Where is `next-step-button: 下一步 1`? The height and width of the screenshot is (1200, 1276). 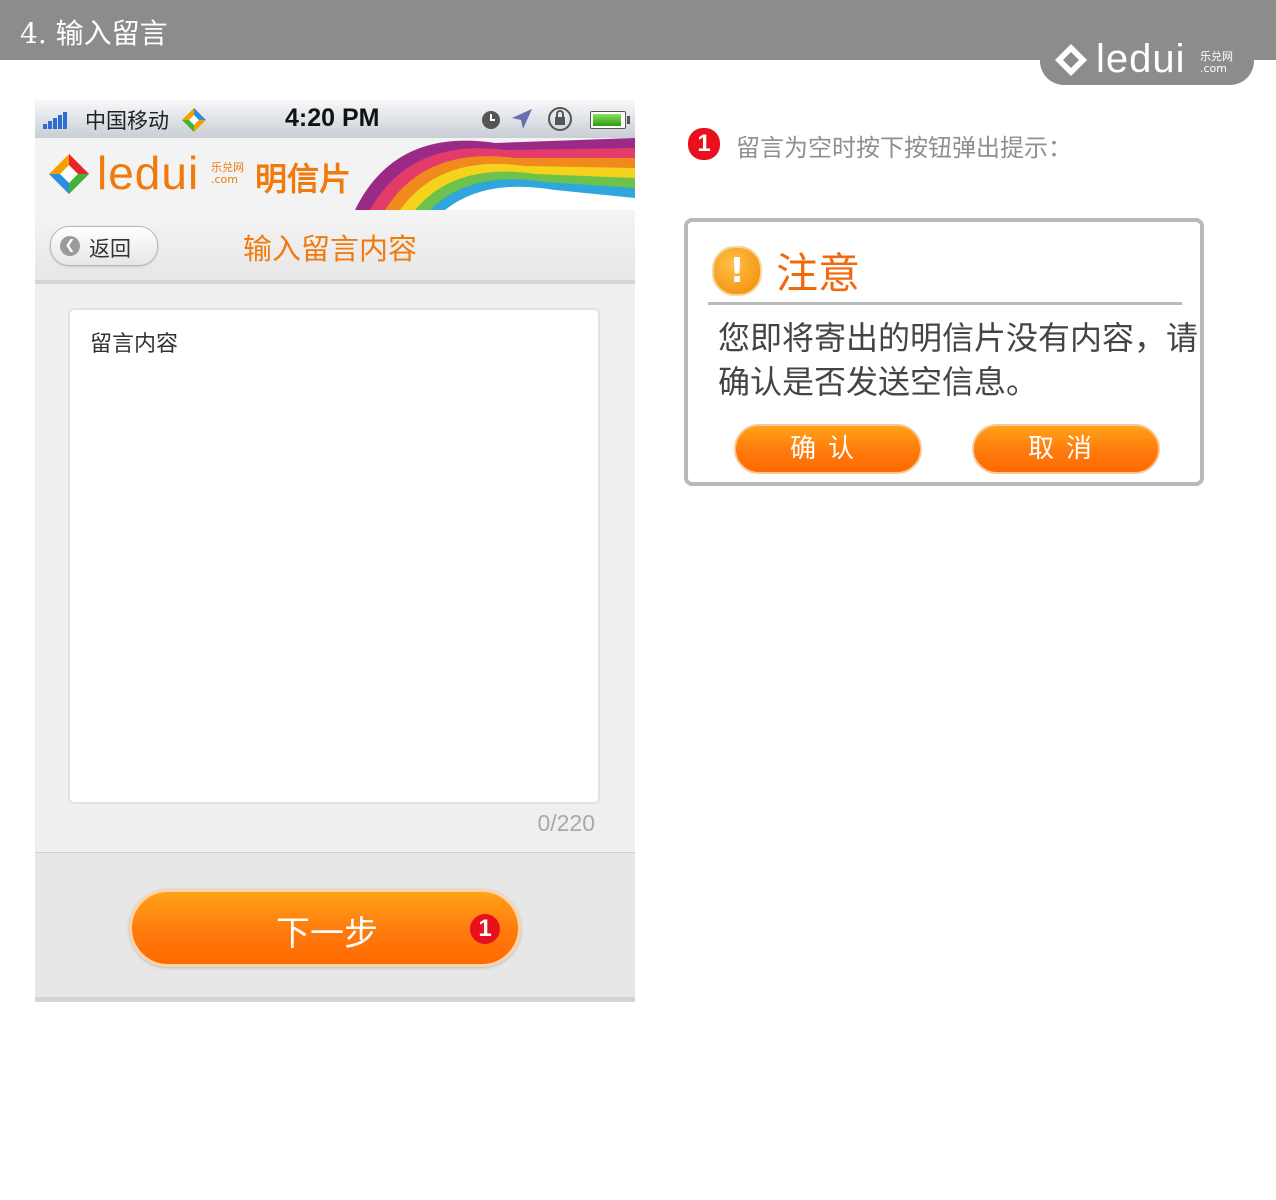
next-step-button: 下一步 1 is located at coordinates (325, 928).